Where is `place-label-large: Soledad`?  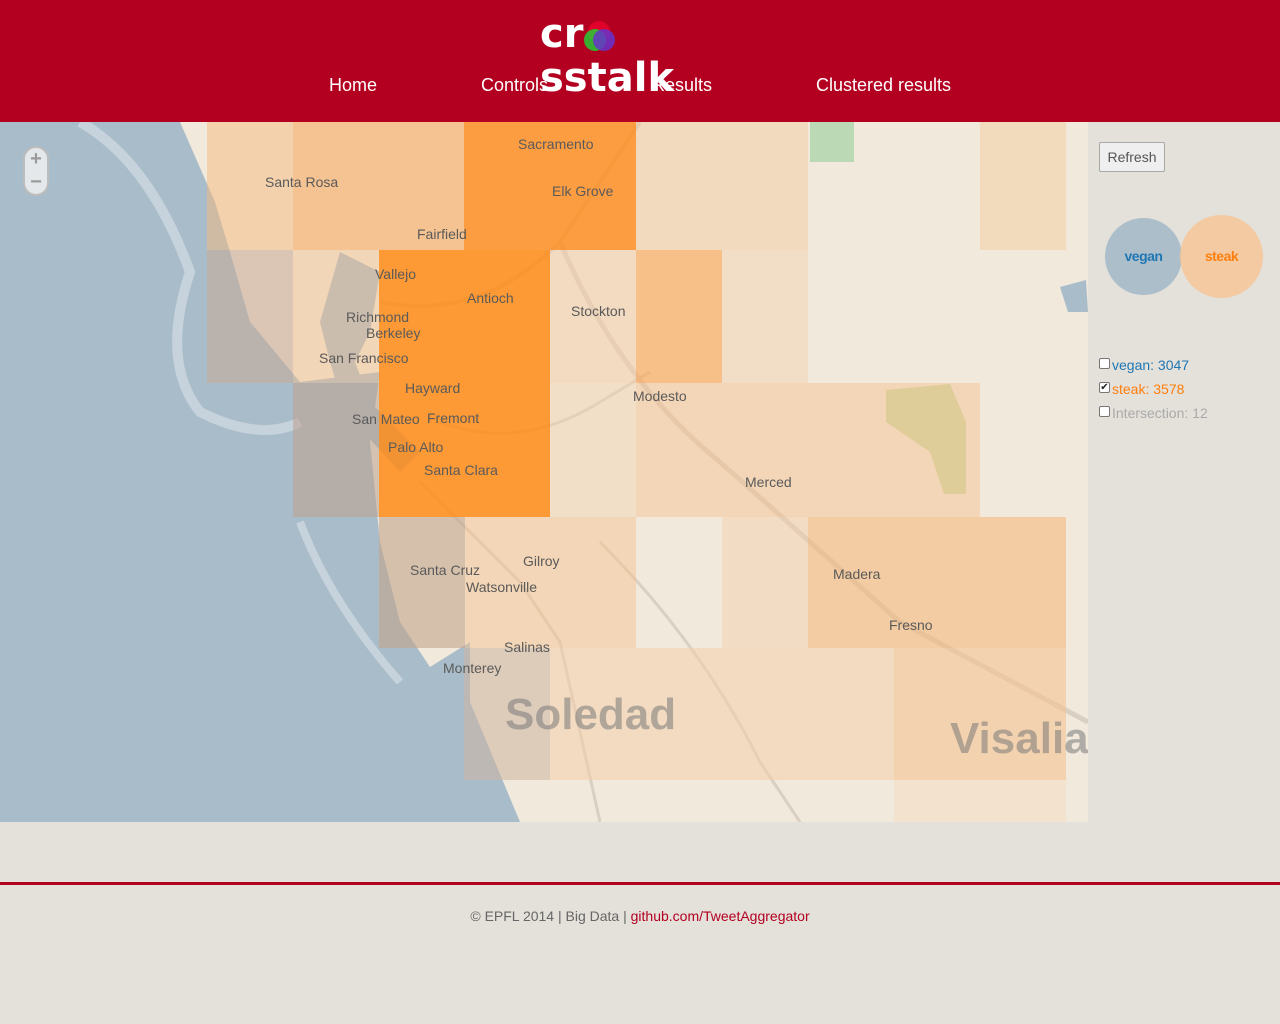 place-label-large: Soledad is located at coordinates (591, 714).